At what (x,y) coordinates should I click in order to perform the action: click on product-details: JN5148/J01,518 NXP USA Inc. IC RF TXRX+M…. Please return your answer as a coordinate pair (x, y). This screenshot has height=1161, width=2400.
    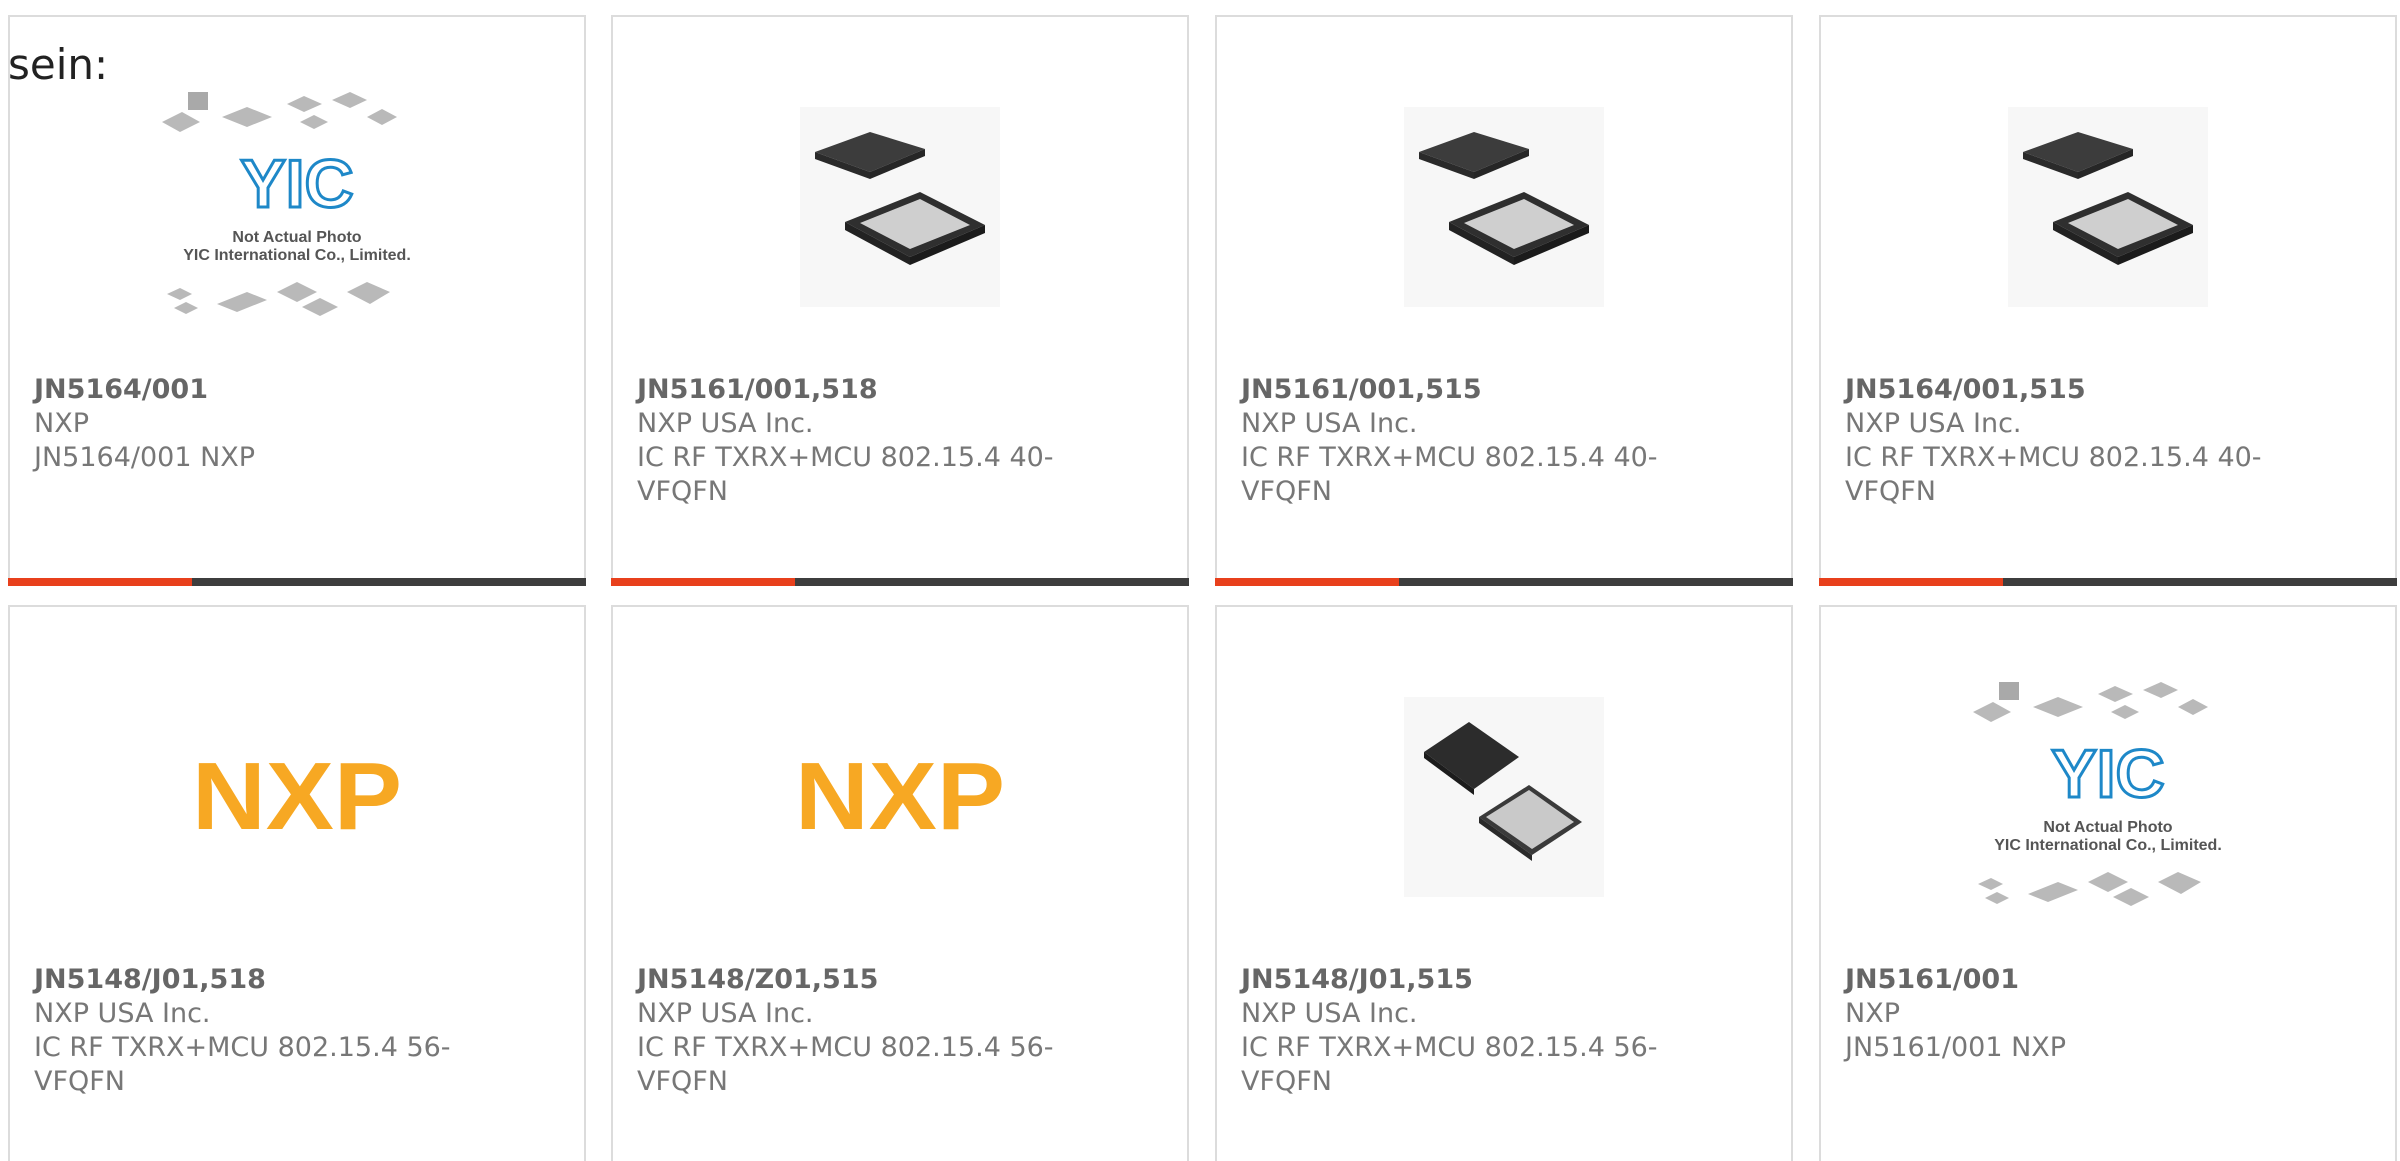
    Looking at the image, I should click on (297, 1031).